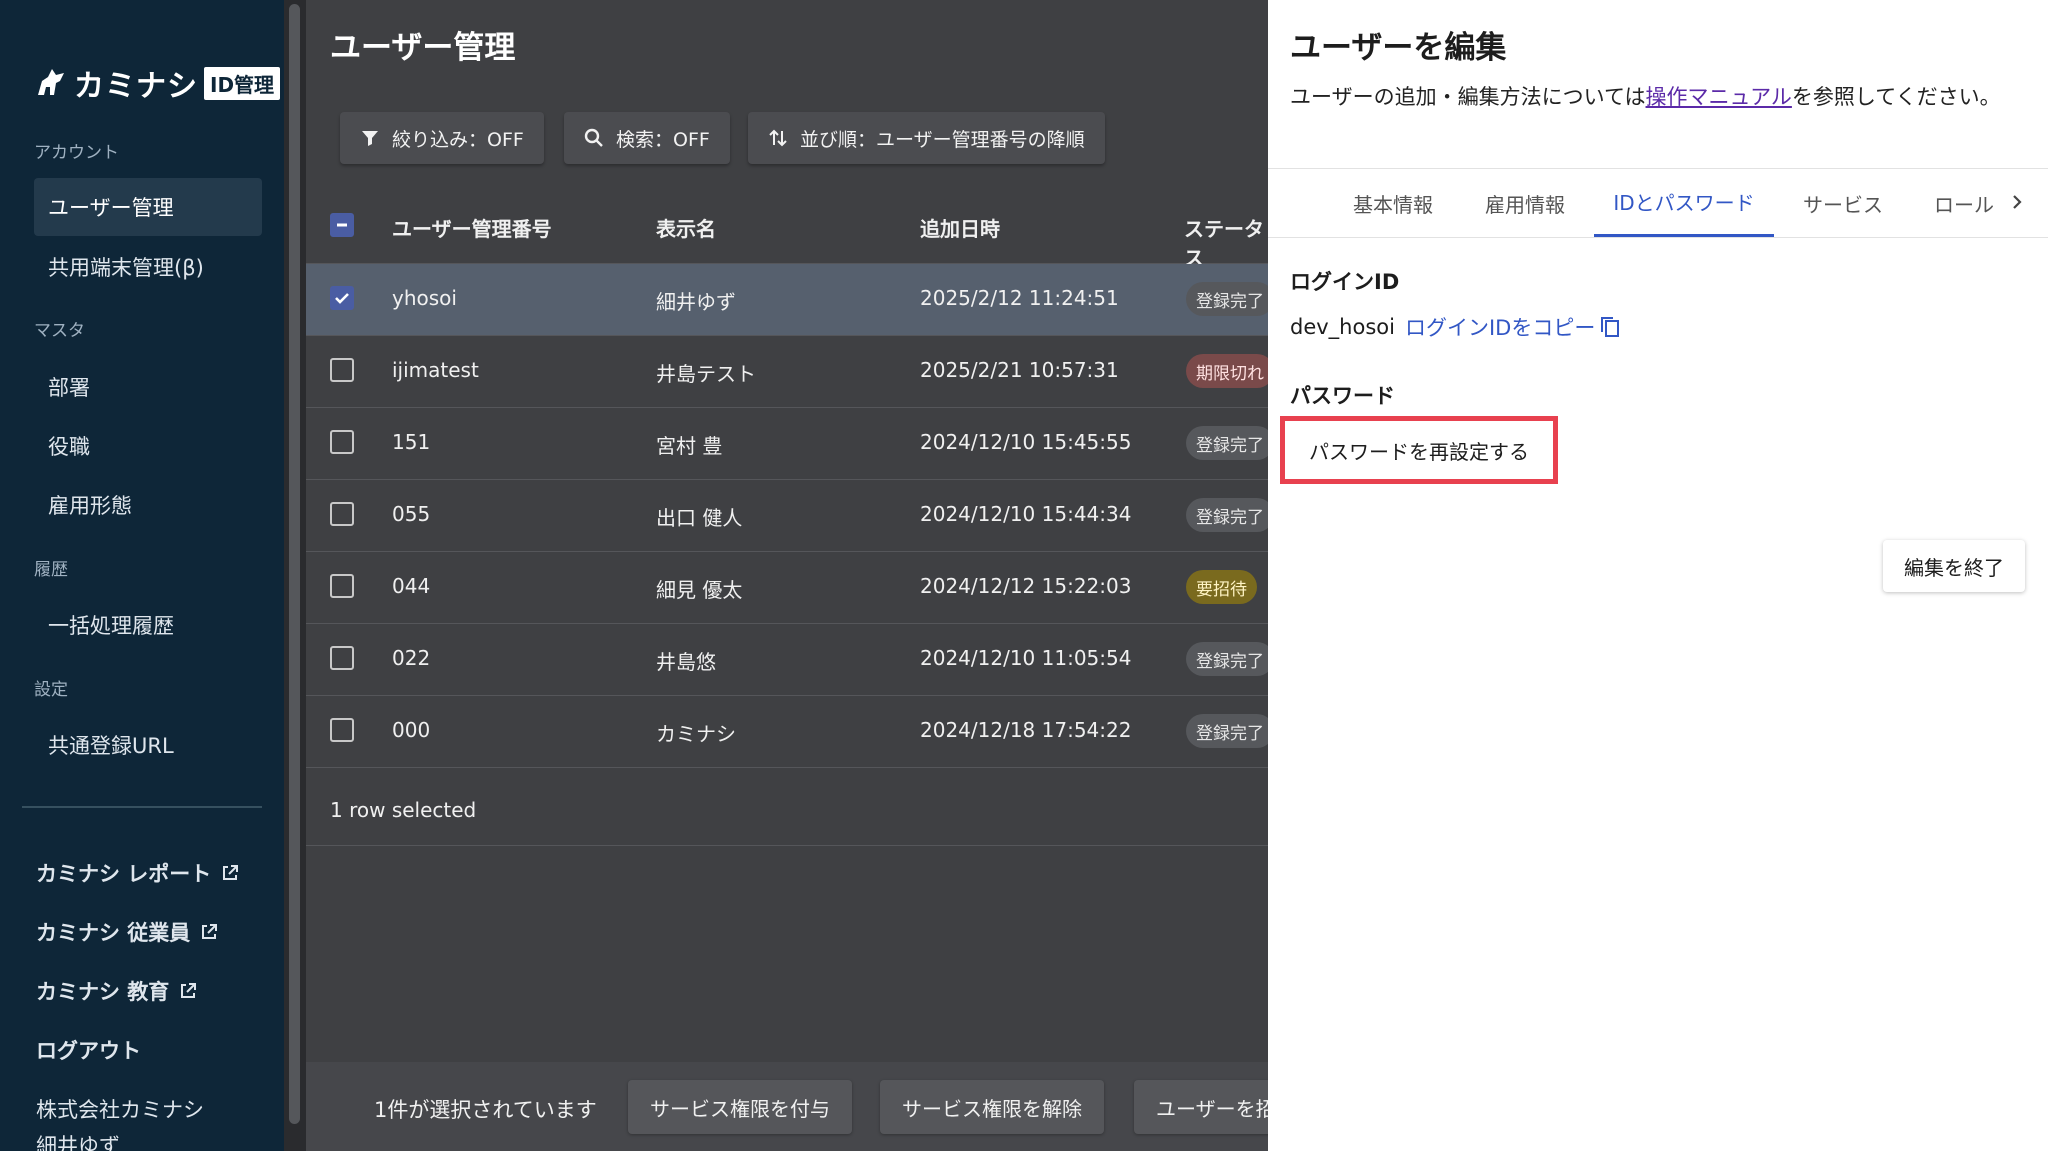 The height and width of the screenshot is (1151, 2048). I want to click on sidebar-item-user-management: ユーザー管理, so click(148, 207).